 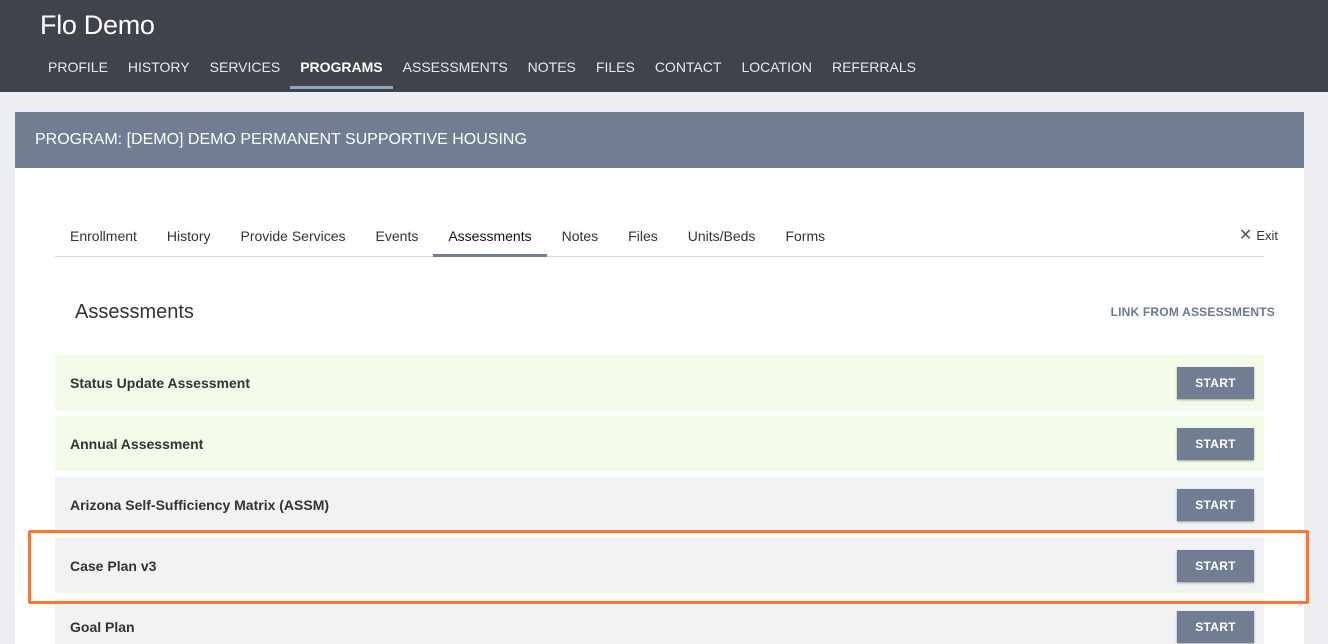 I want to click on tab-forms: Forms, so click(x=805, y=238).